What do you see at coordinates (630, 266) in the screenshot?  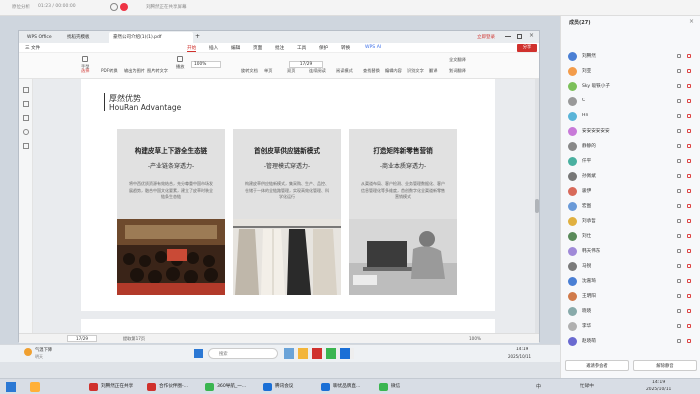 I see `participant-row: 马锐` at bounding box center [630, 266].